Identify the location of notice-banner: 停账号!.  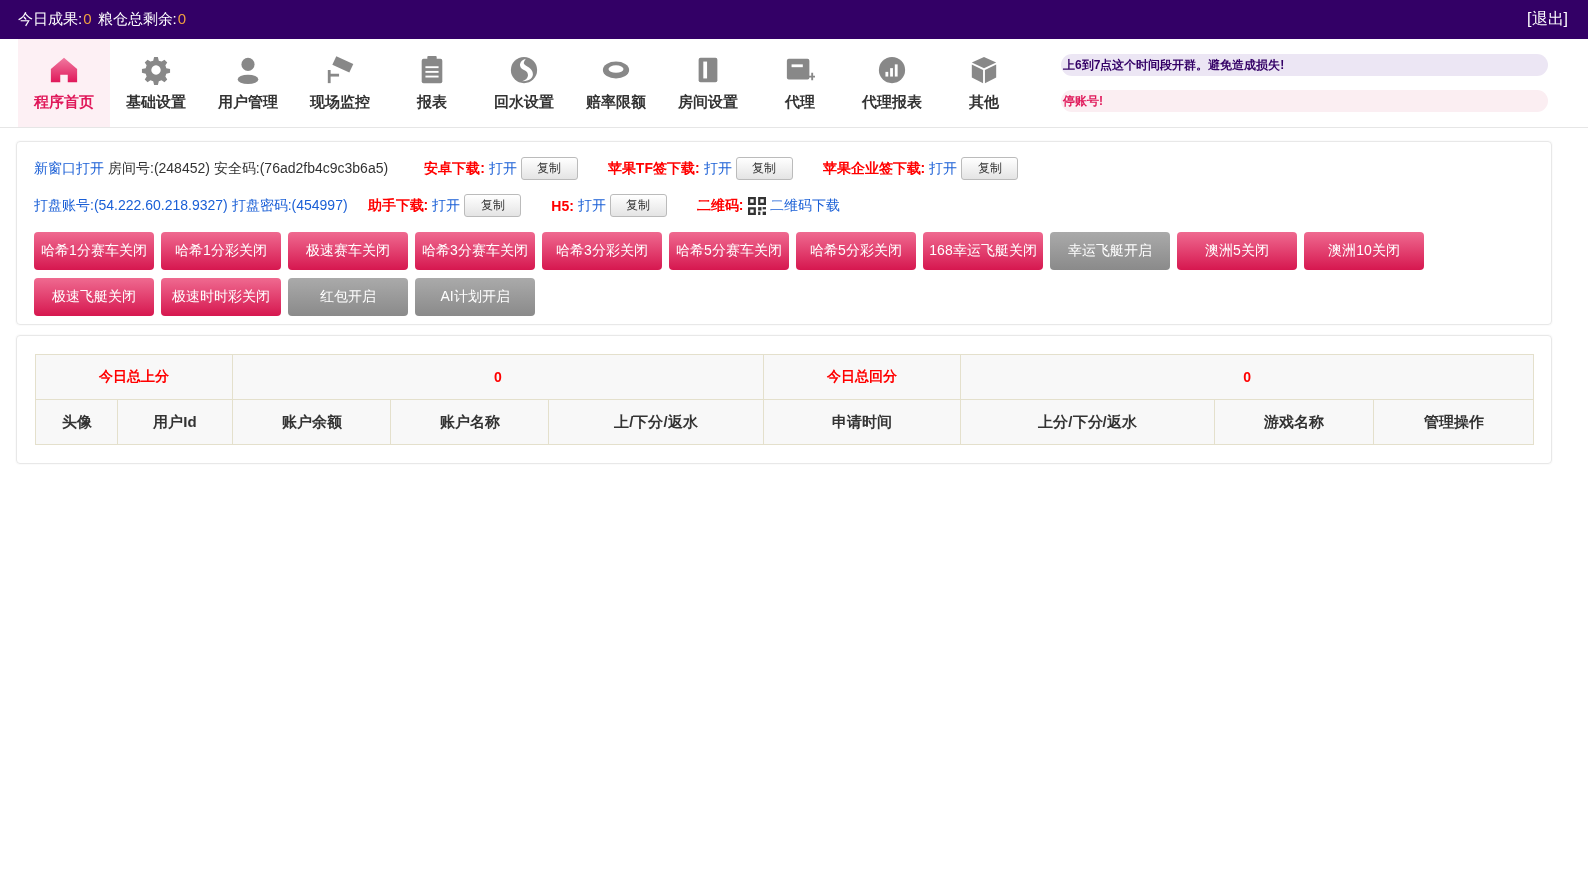
(1304, 101).